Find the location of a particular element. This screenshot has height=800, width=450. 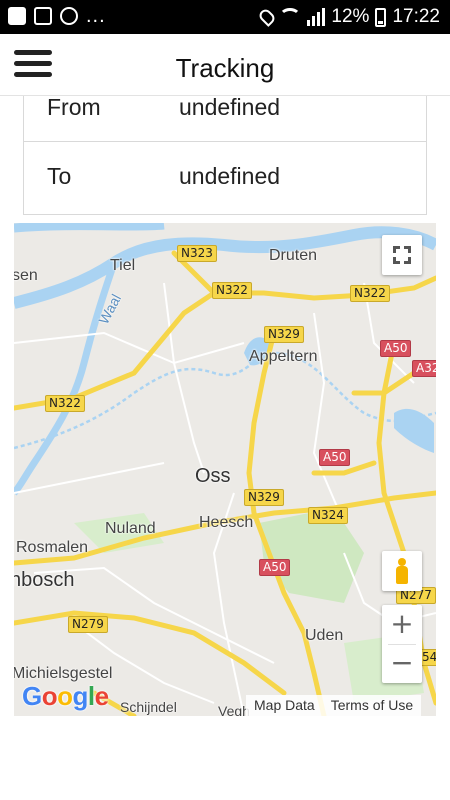

road-badge-n324: N324 is located at coordinates (328, 515).